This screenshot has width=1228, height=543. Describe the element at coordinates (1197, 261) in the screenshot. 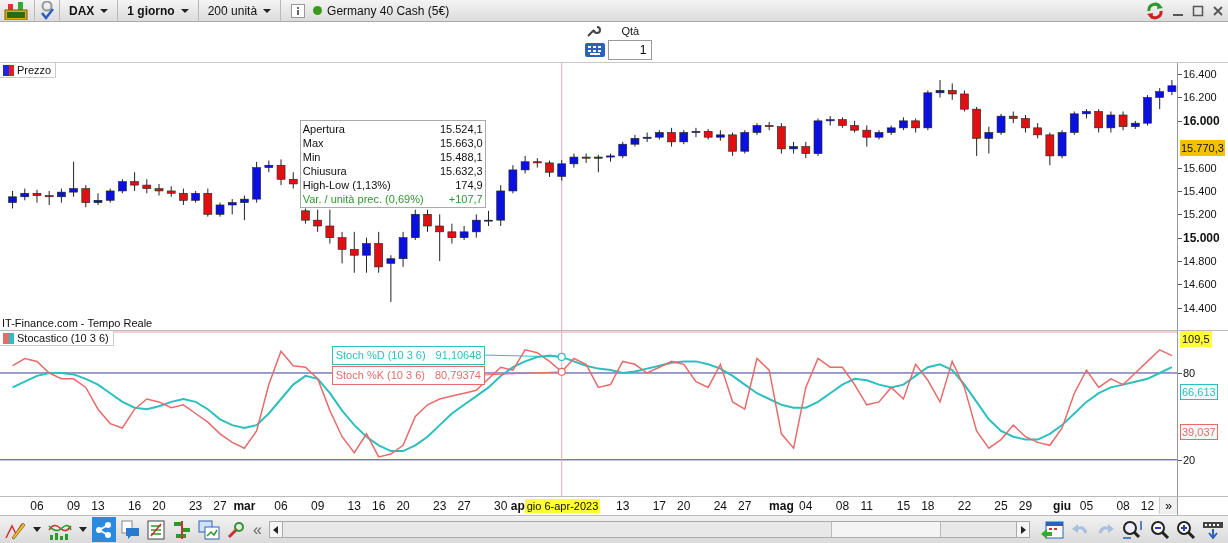

I see `axis-label: 14.800` at that location.